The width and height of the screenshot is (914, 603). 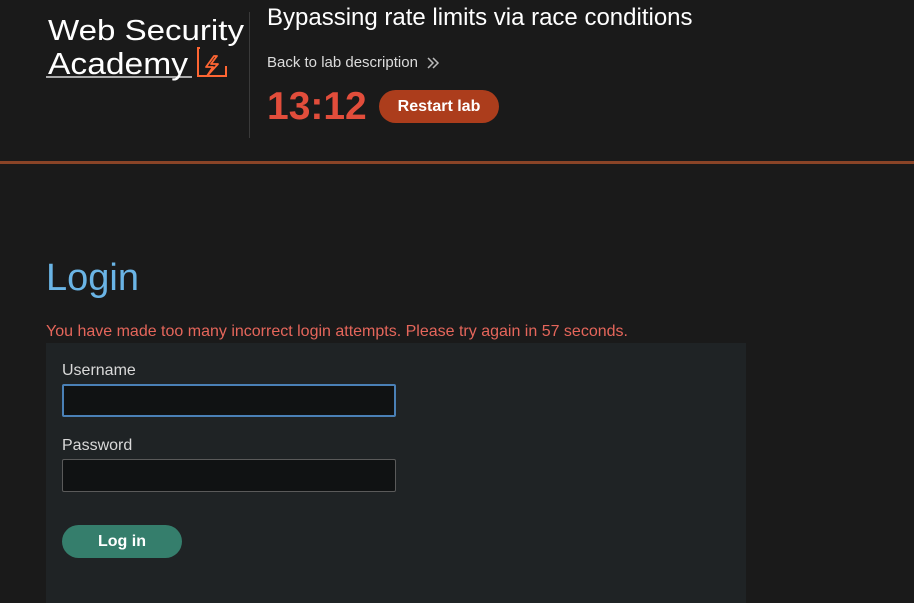 I want to click on lightning-bolt-icon, so click(x=212, y=62).